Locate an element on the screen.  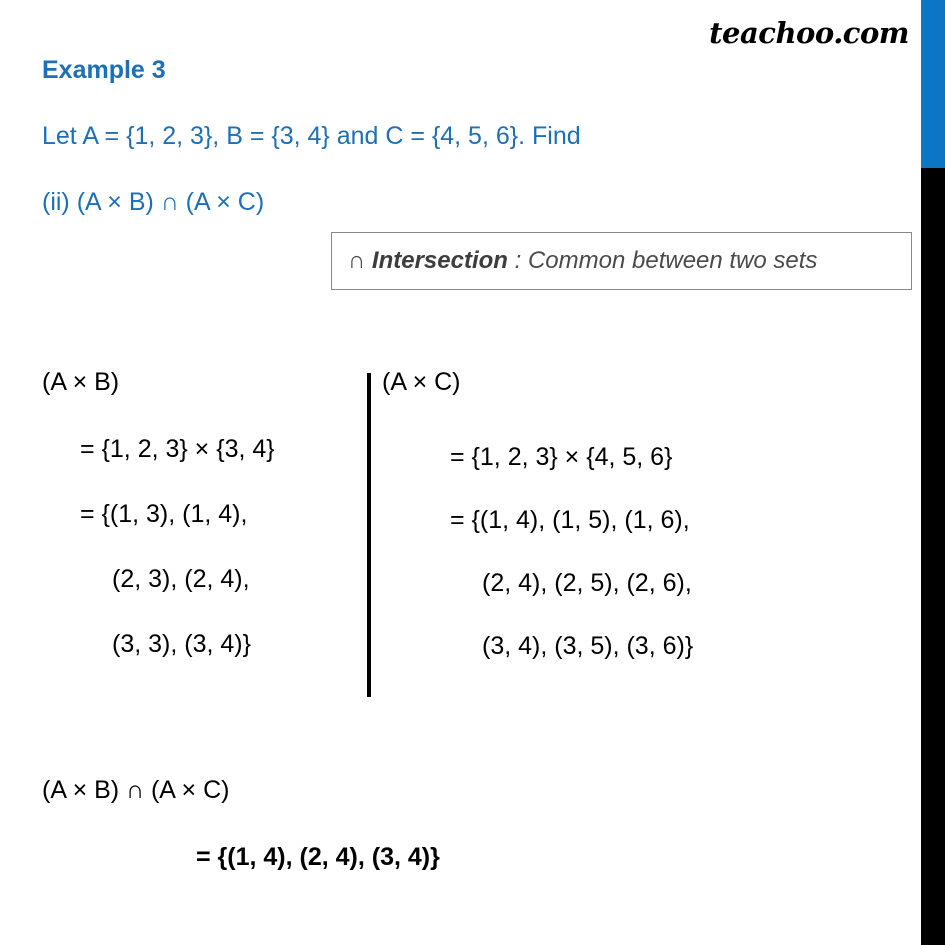
intersection-description: Common between two sets is located at coordinates (672, 260).